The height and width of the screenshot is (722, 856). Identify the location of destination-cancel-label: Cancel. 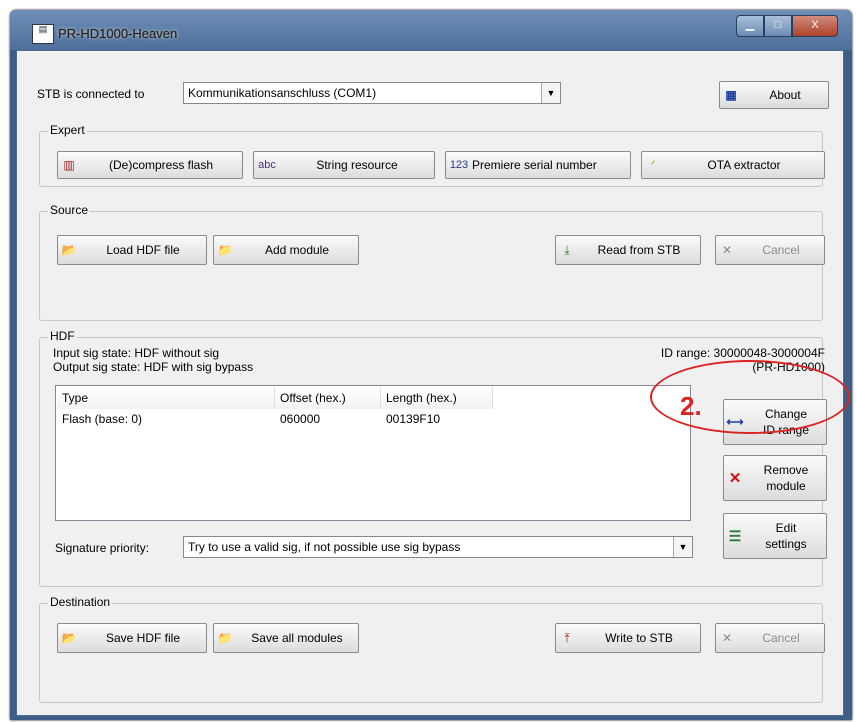
(781, 638).